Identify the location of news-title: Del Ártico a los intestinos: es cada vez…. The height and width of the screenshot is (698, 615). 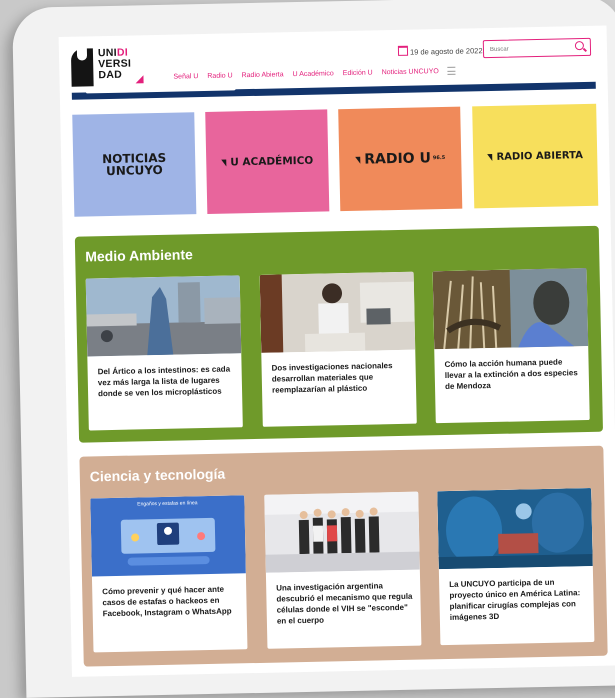
(164, 381).